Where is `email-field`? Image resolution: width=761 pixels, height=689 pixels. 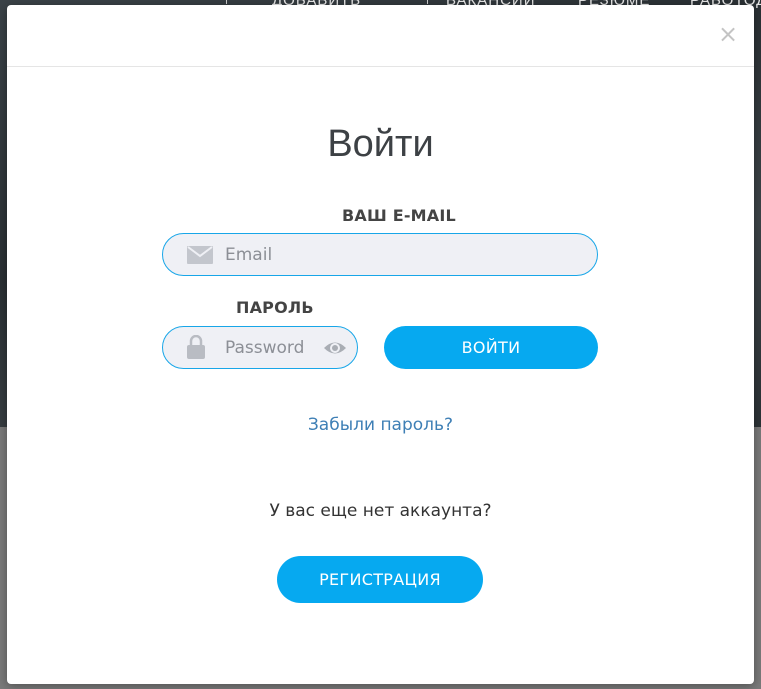
email-field is located at coordinates (405, 254).